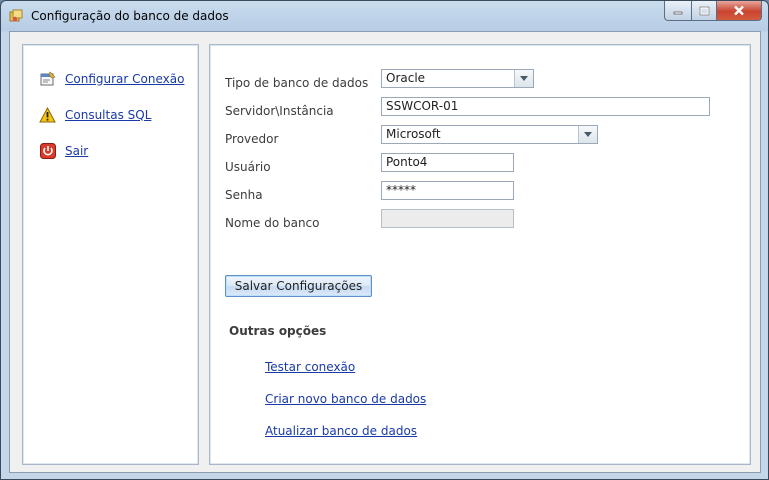 The width and height of the screenshot is (769, 480). I want to click on server-input: SSWCOR-01, so click(545, 106).